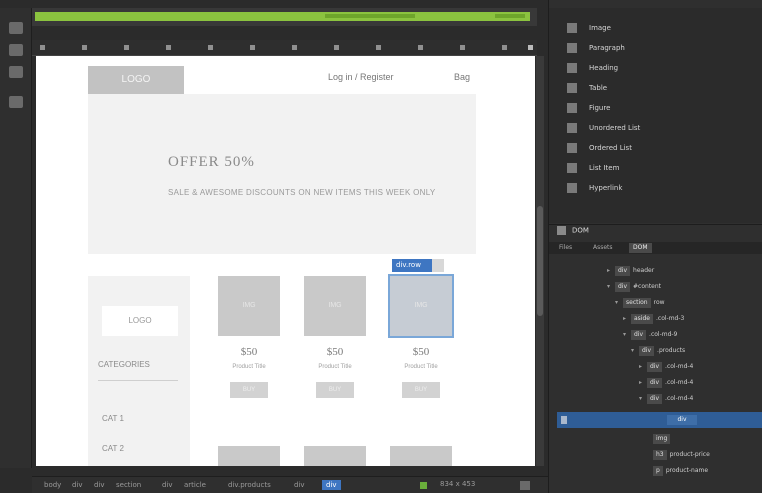 This screenshot has width=762, height=493. I want to click on left-toolbar, so click(16, 238).